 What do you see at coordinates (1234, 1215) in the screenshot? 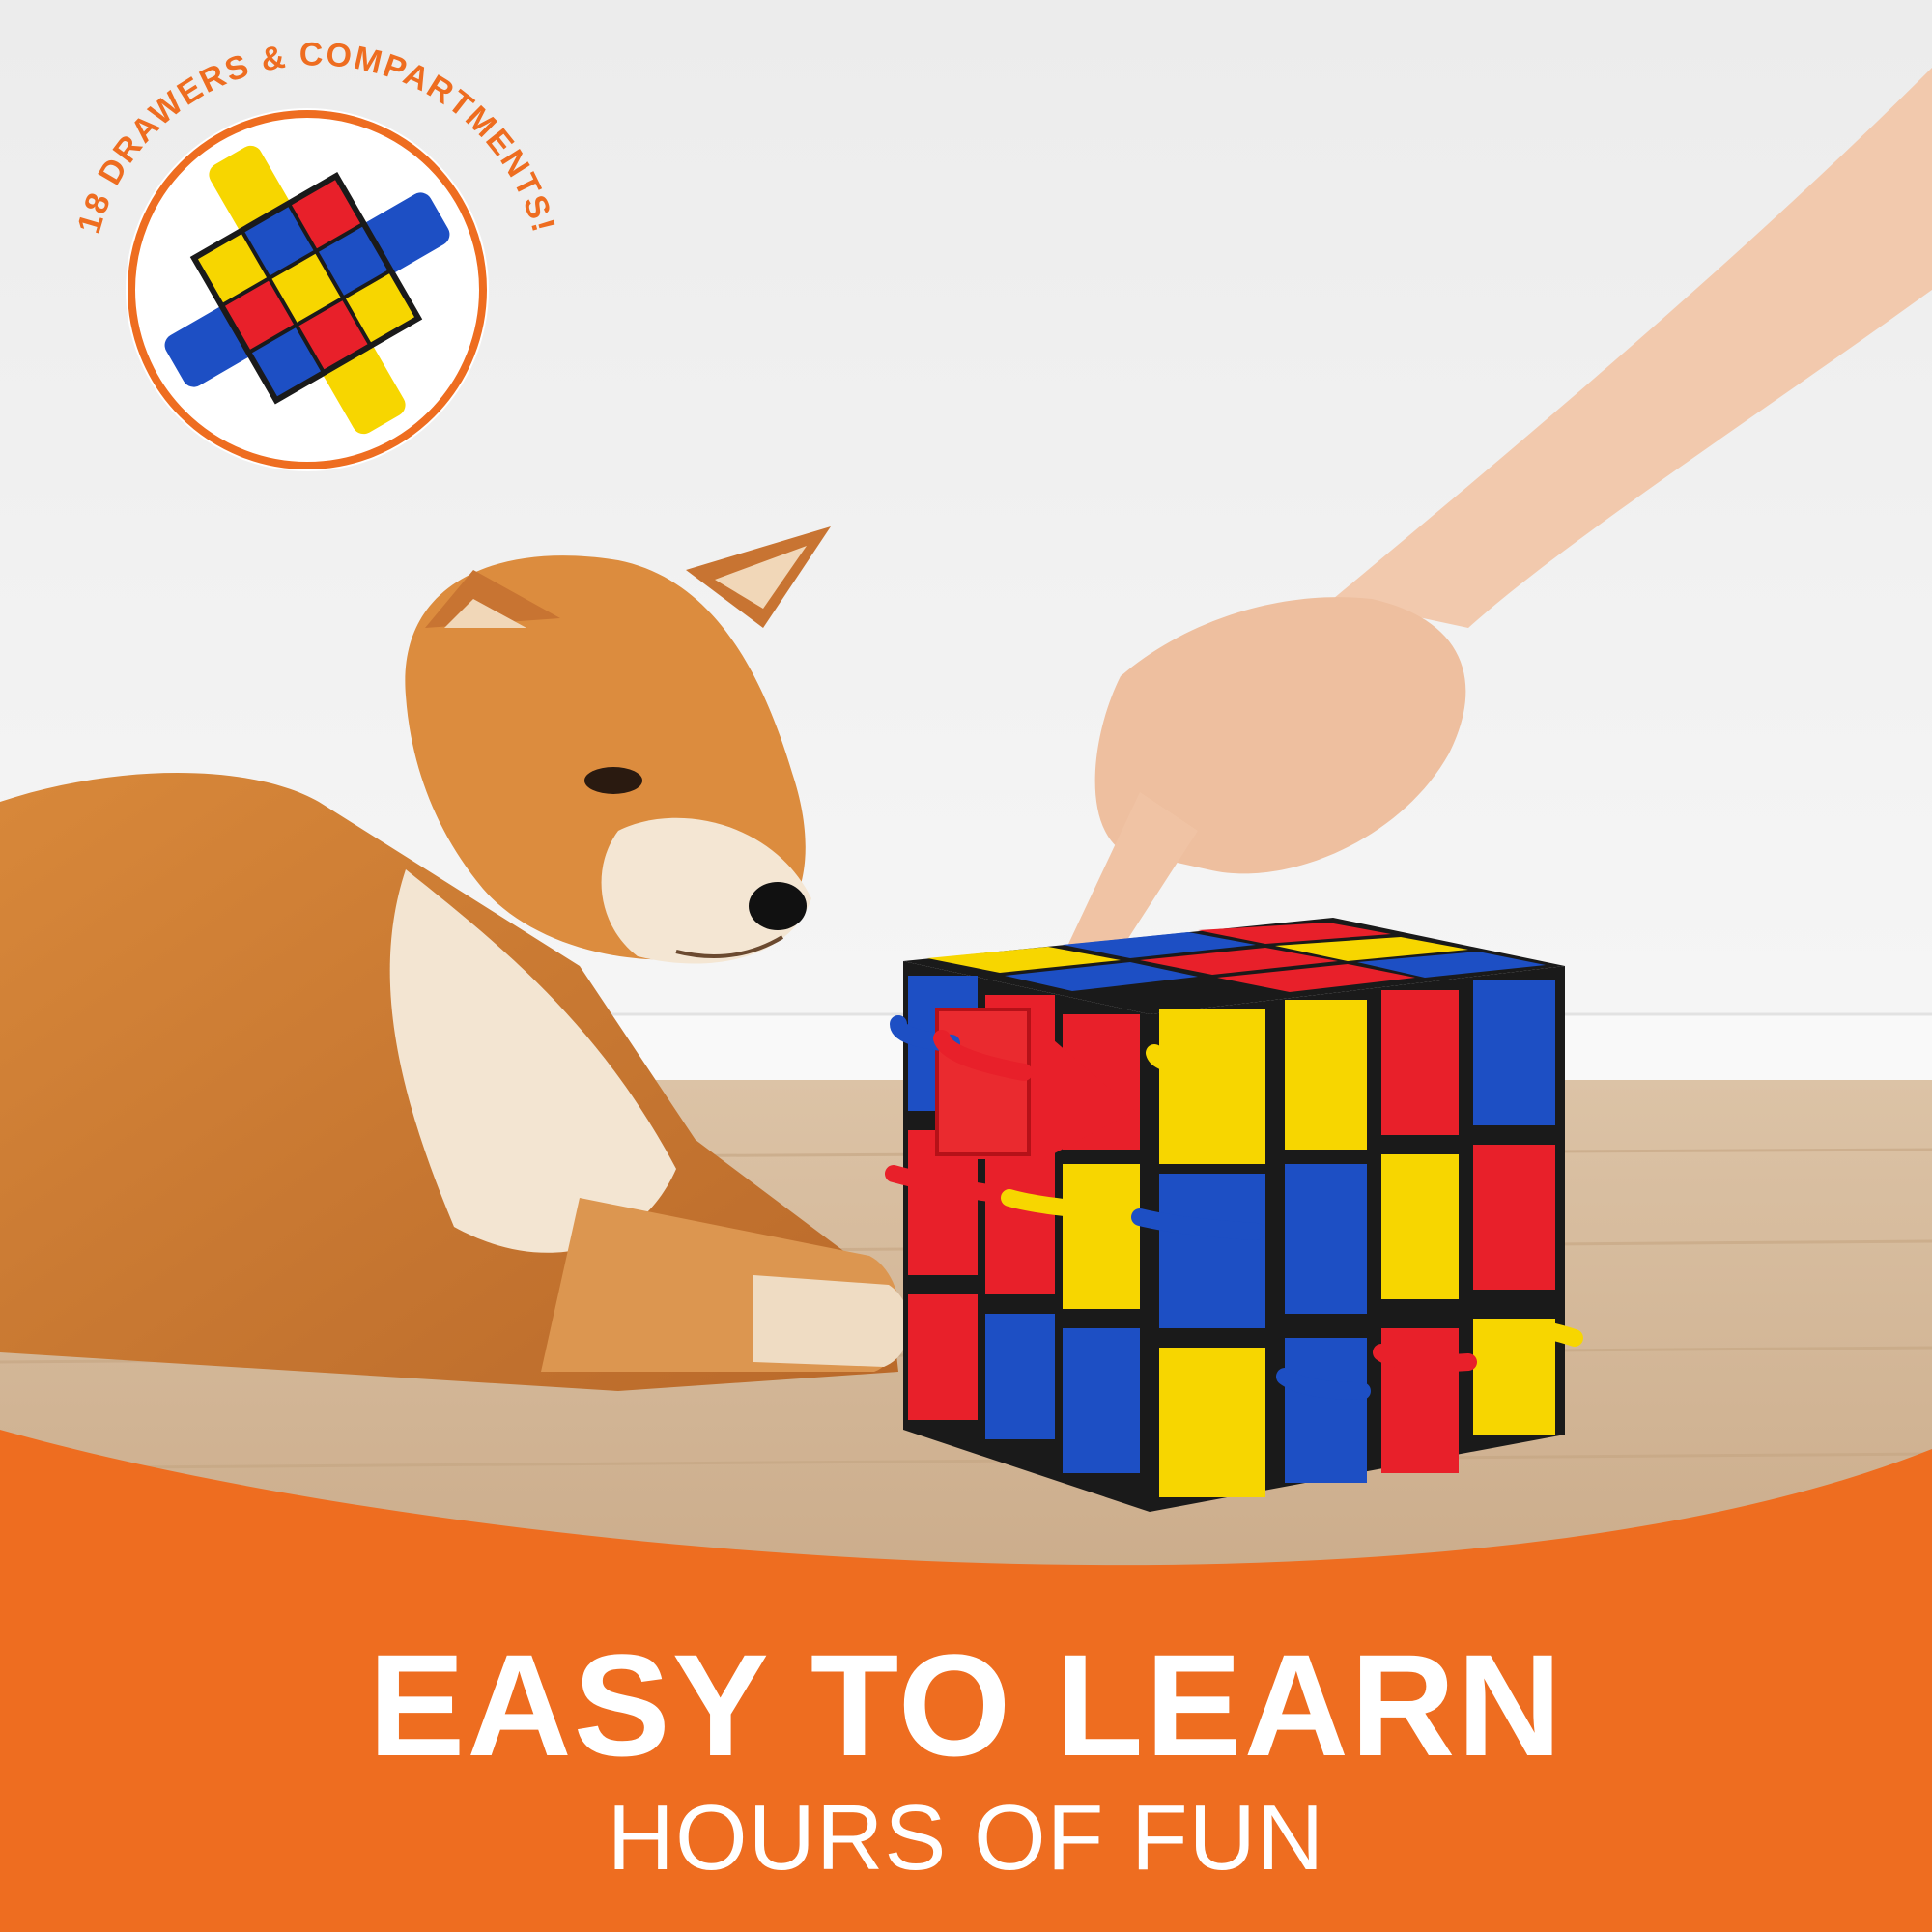
I see `puzzle-cube-toy-photo` at bounding box center [1234, 1215].